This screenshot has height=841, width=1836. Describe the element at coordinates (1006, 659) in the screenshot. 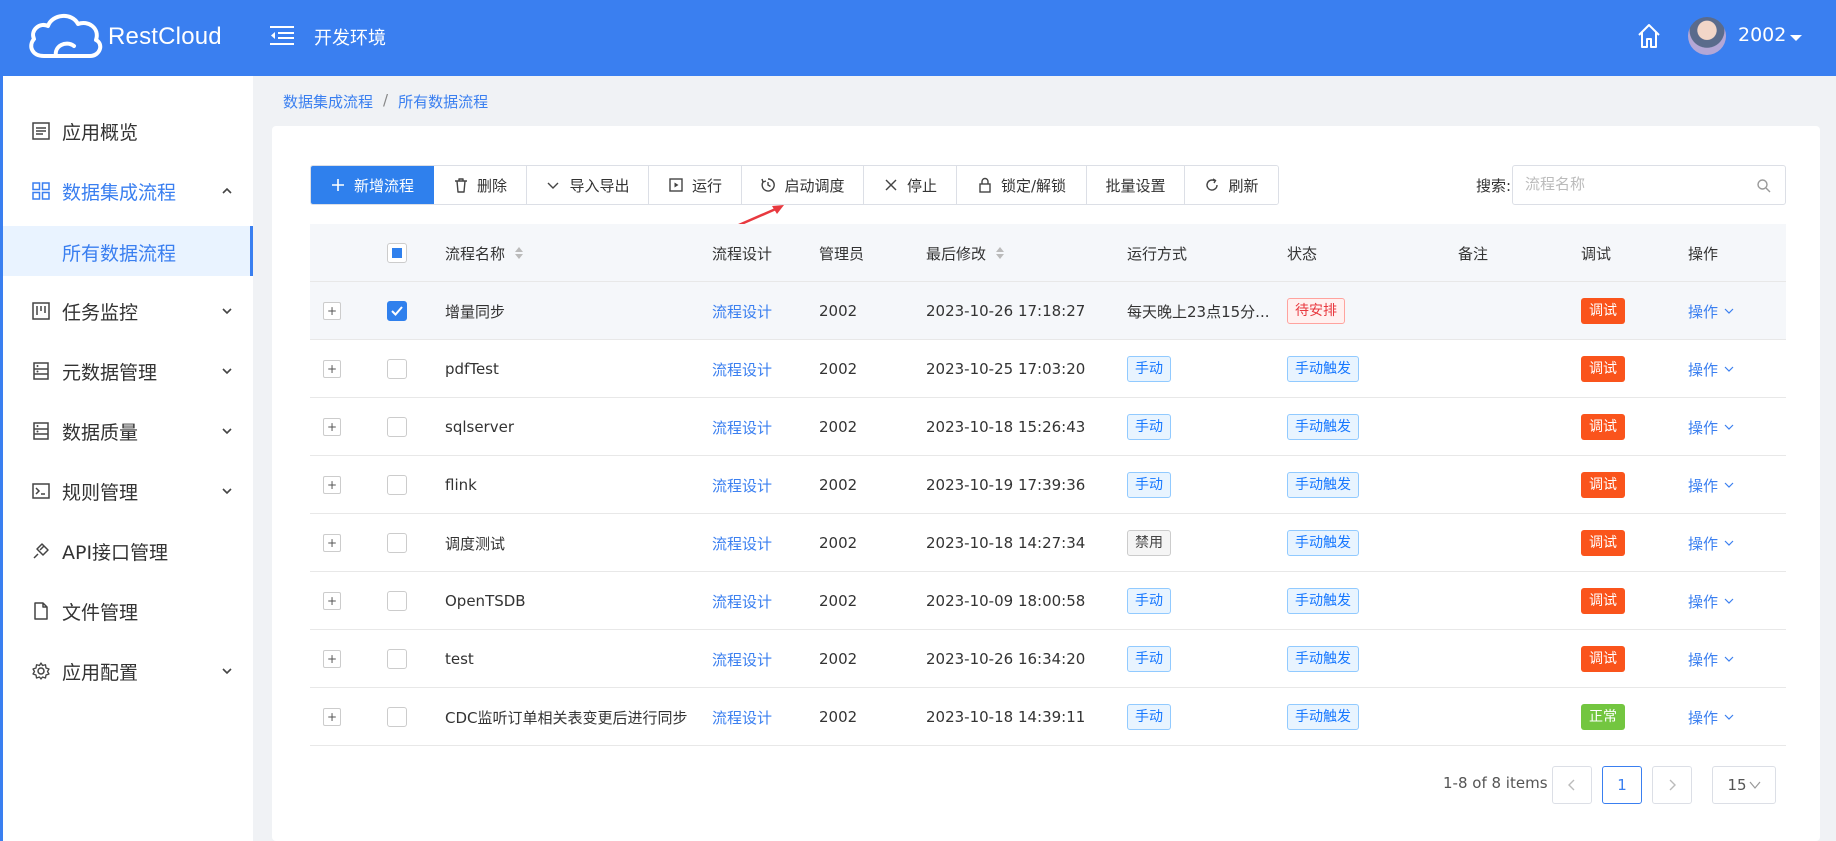

I see `flow-modified: 2023-10-26 16:34:20` at that location.